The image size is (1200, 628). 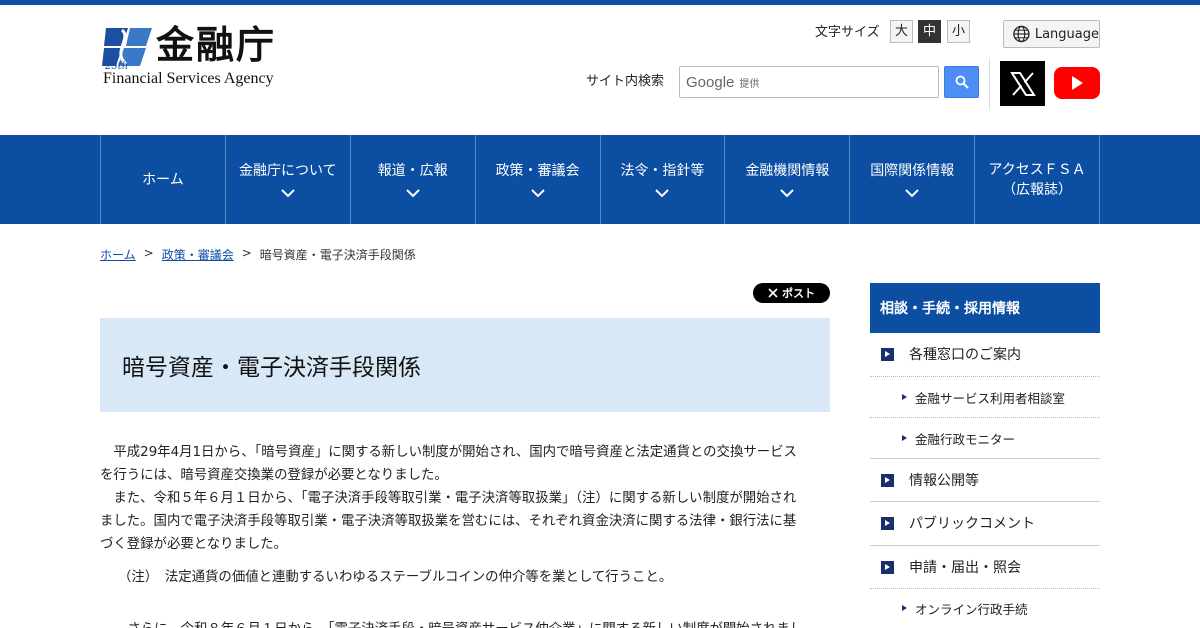 What do you see at coordinates (663, 179) in the screenshot?
I see `nav-item-laws: 法令・指針等` at bounding box center [663, 179].